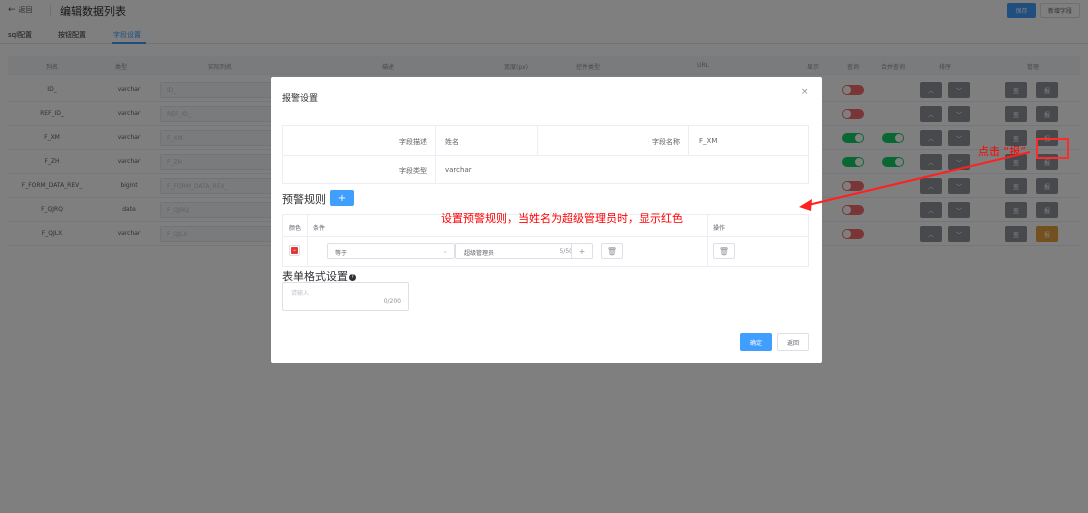 The height and width of the screenshot is (513, 1088). What do you see at coordinates (295, 228) in the screenshot?
I see `col-header: 颜色` at bounding box center [295, 228].